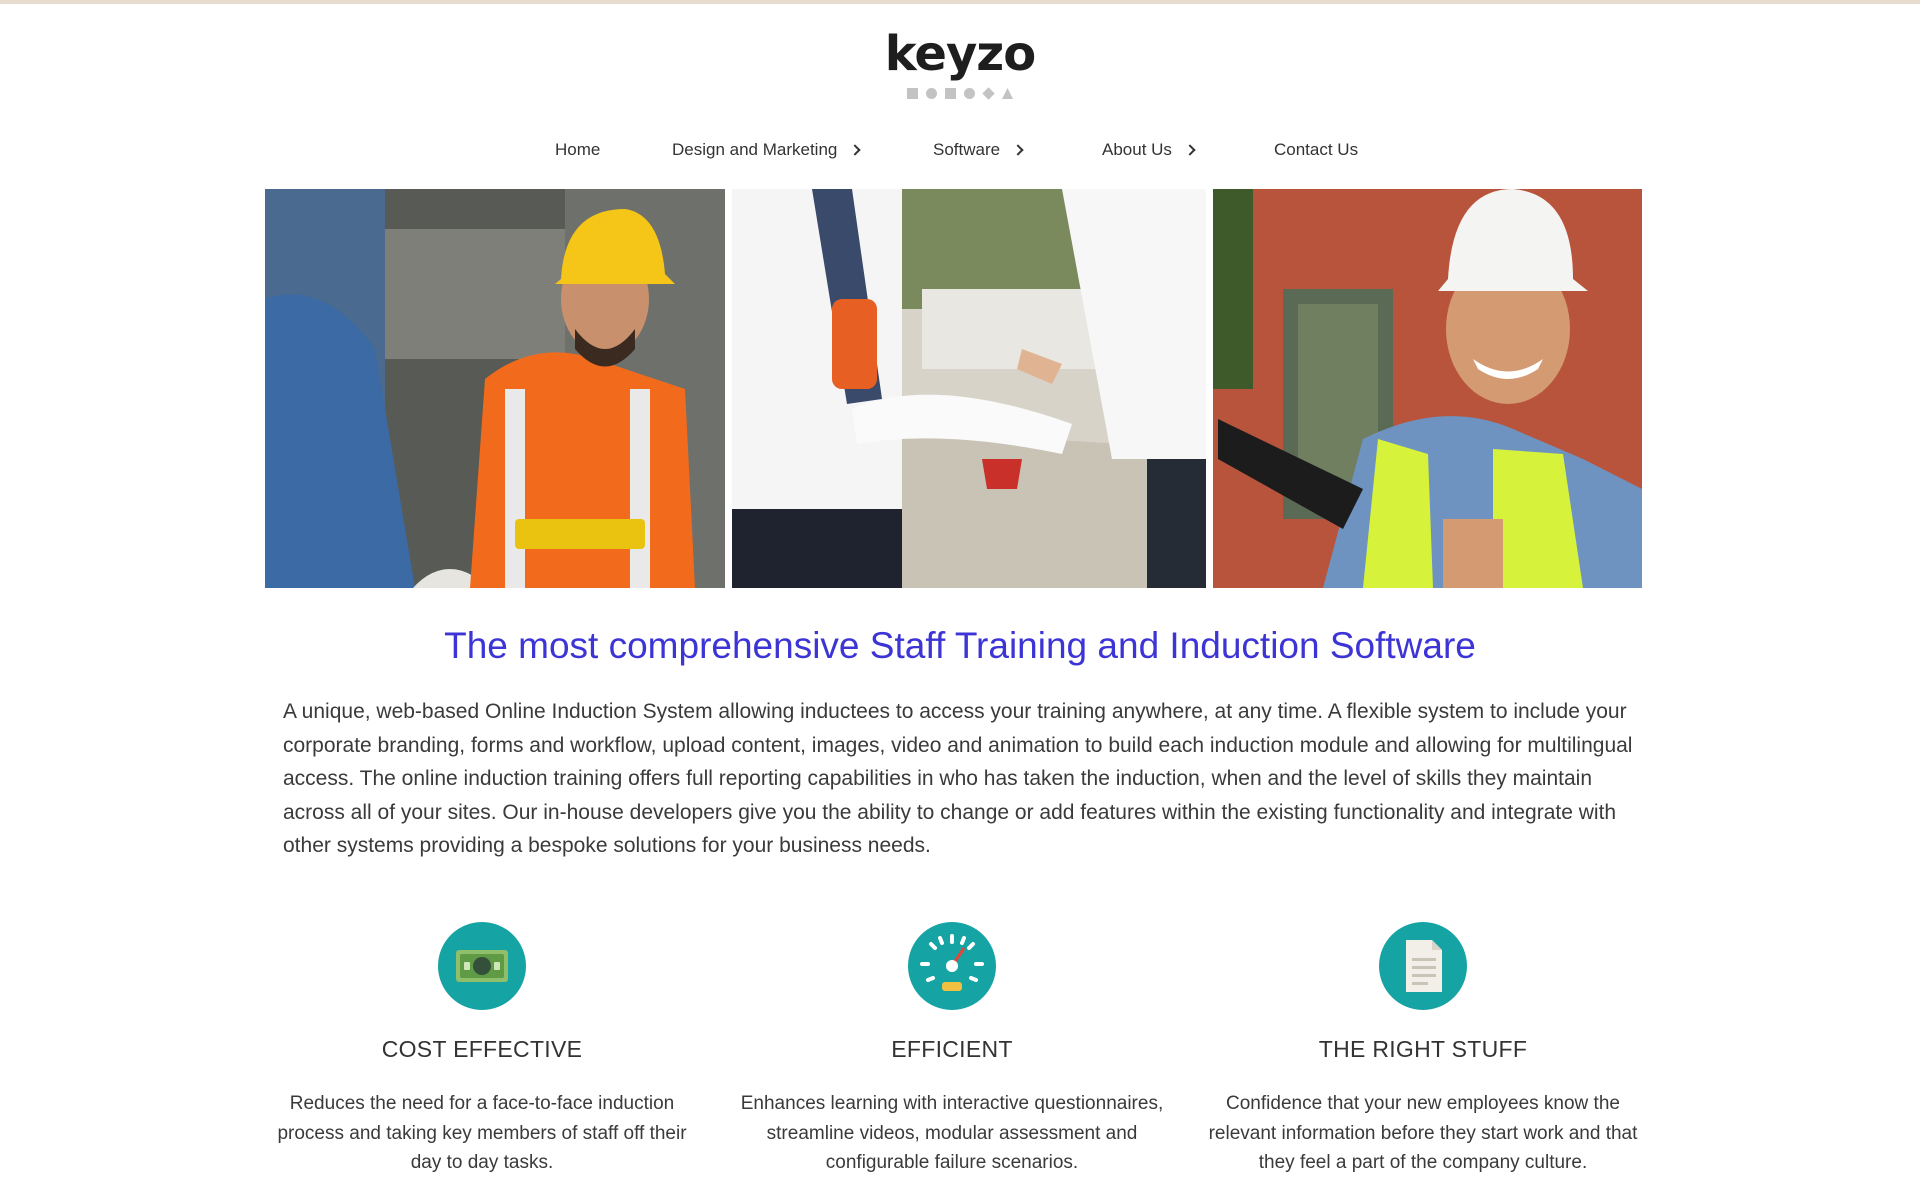 Image resolution: width=1920 pixels, height=1200 pixels. I want to click on nav-software: Software, so click(978, 150).